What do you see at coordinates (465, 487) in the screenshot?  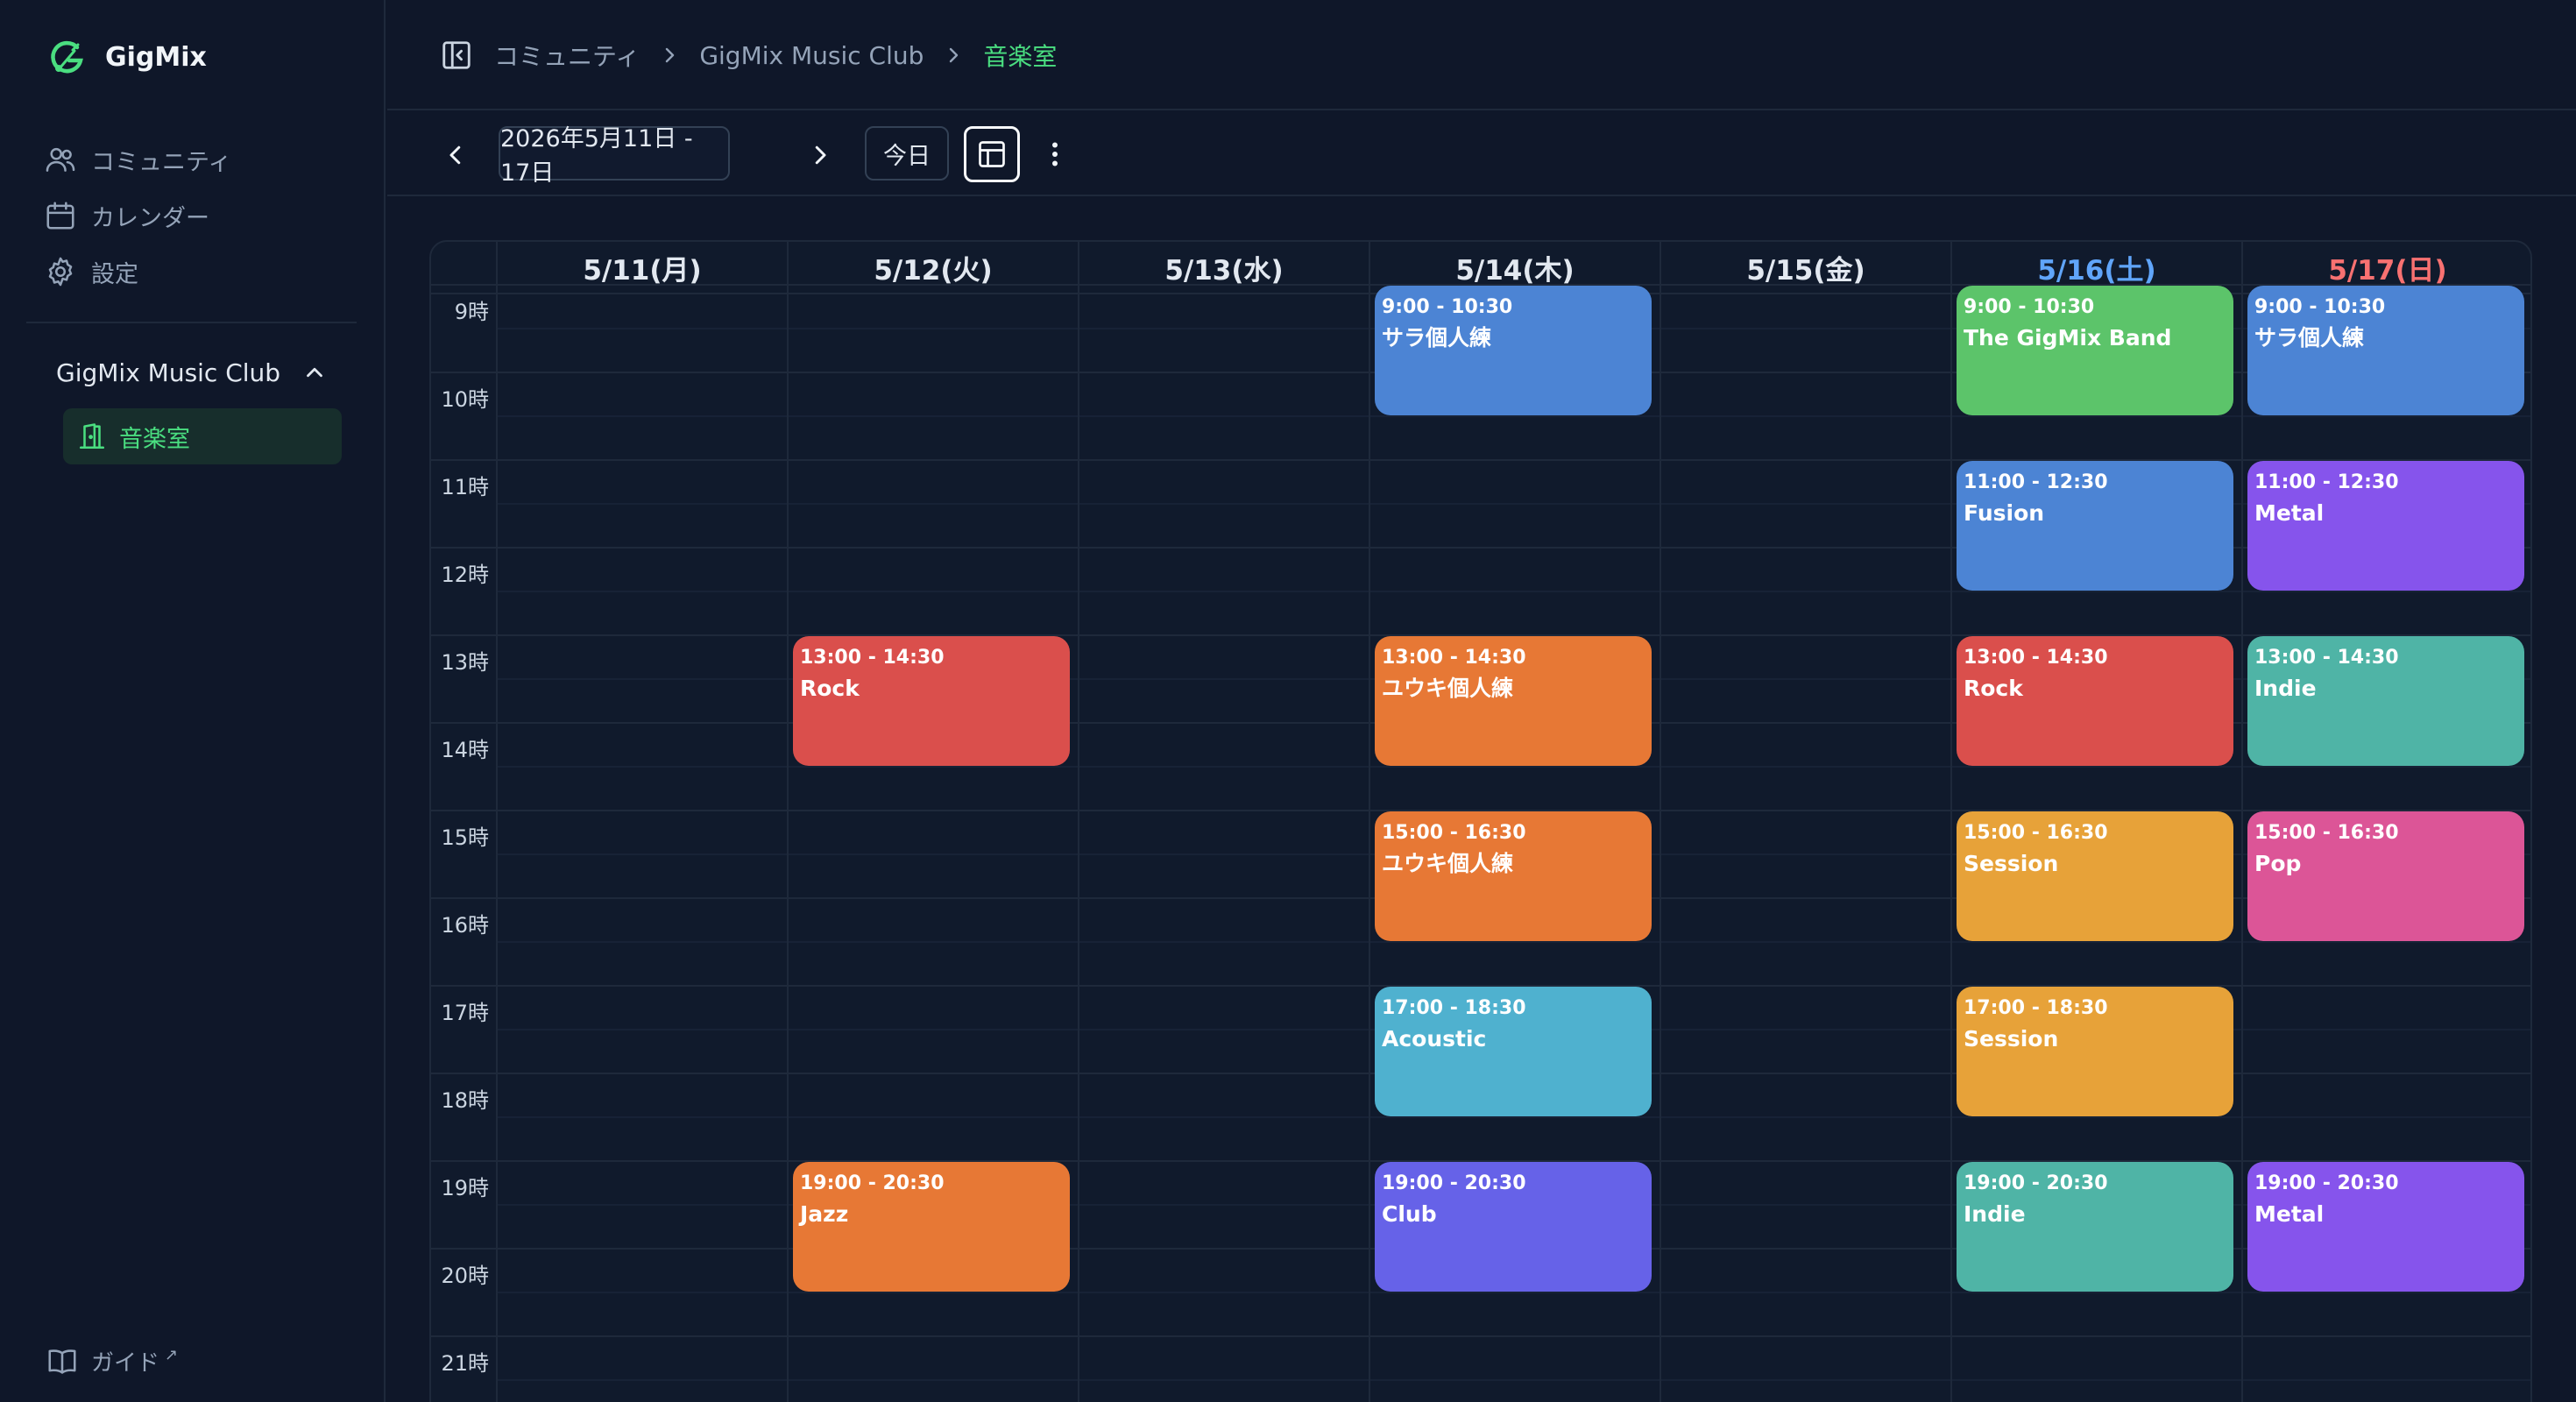 I see `hour-label: 11時` at bounding box center [465, 487].